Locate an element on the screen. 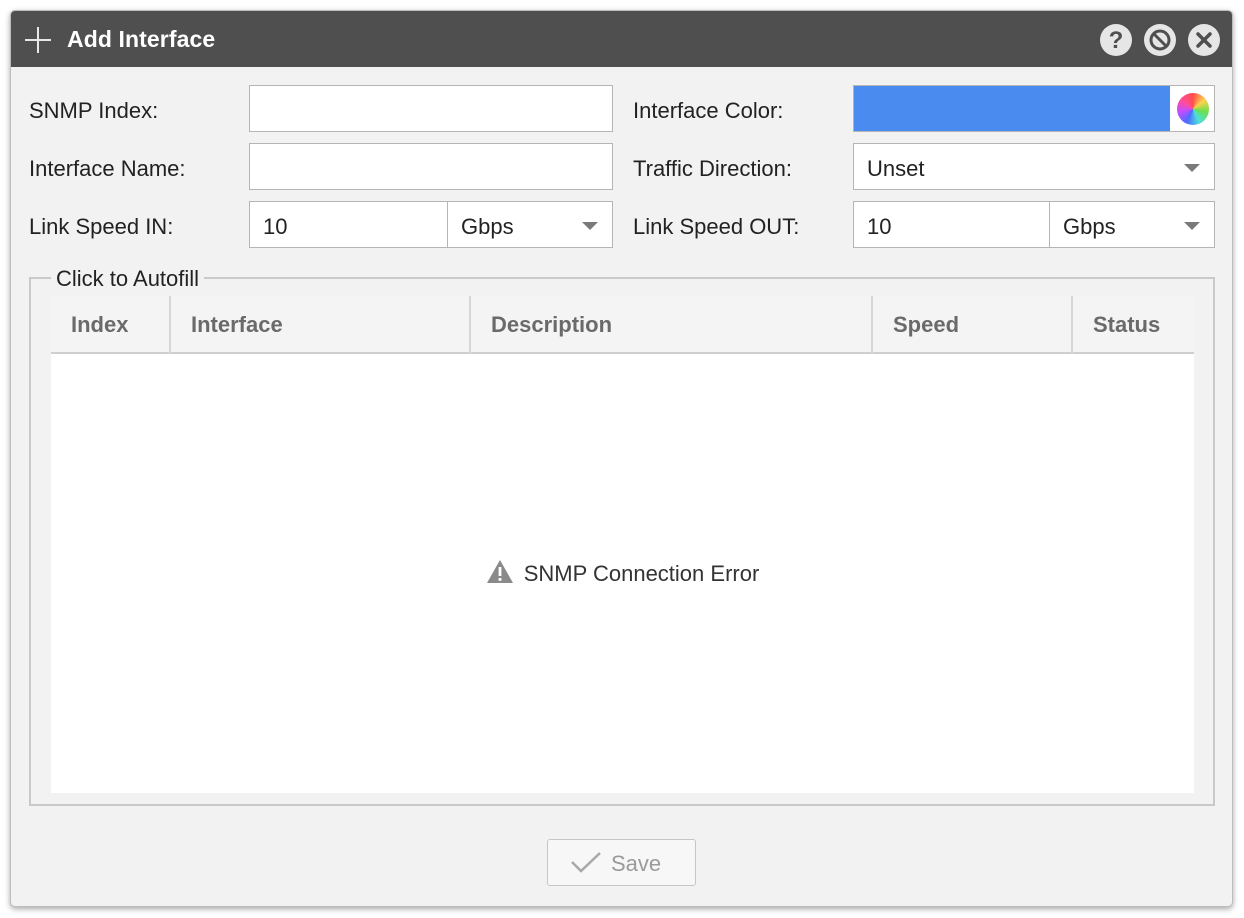 This screenshot has width=1244, height=918. table-header: Index Interface Description Speed Status is located at coordinates (622, 325).